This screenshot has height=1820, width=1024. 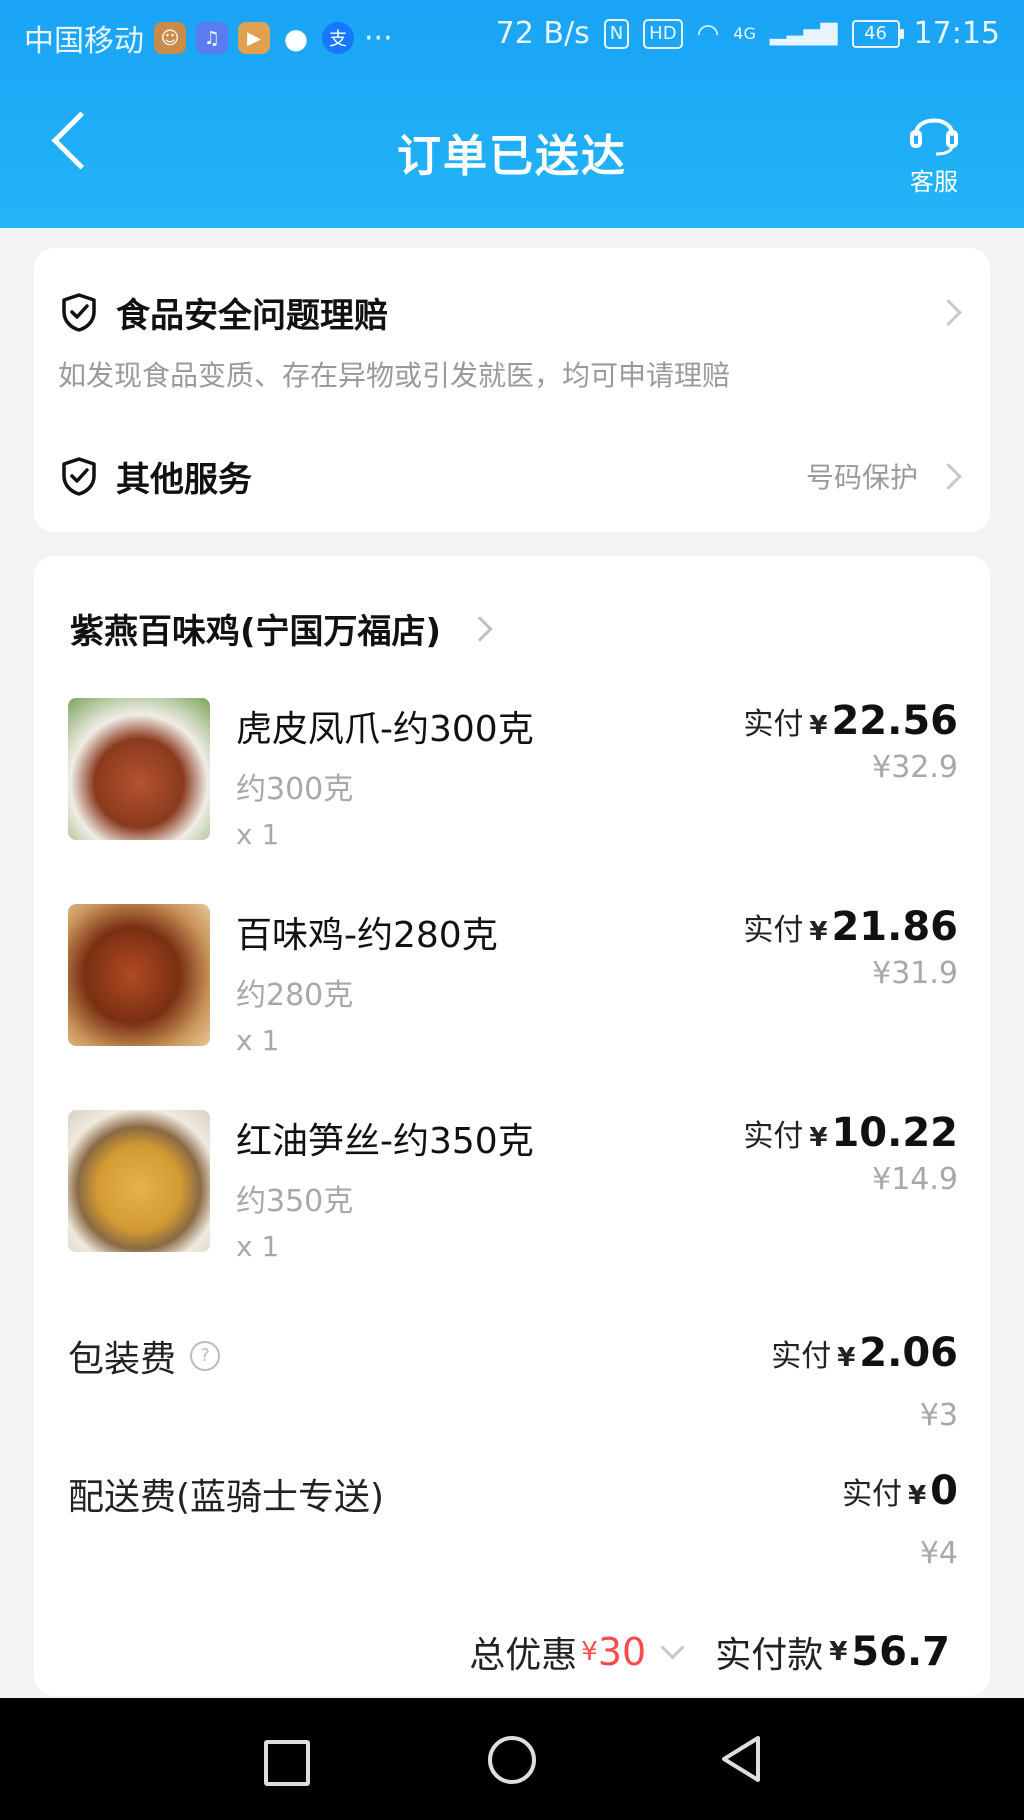 I want to click on item-name: 百味鸡-约280克, so click(x=367, y=935).